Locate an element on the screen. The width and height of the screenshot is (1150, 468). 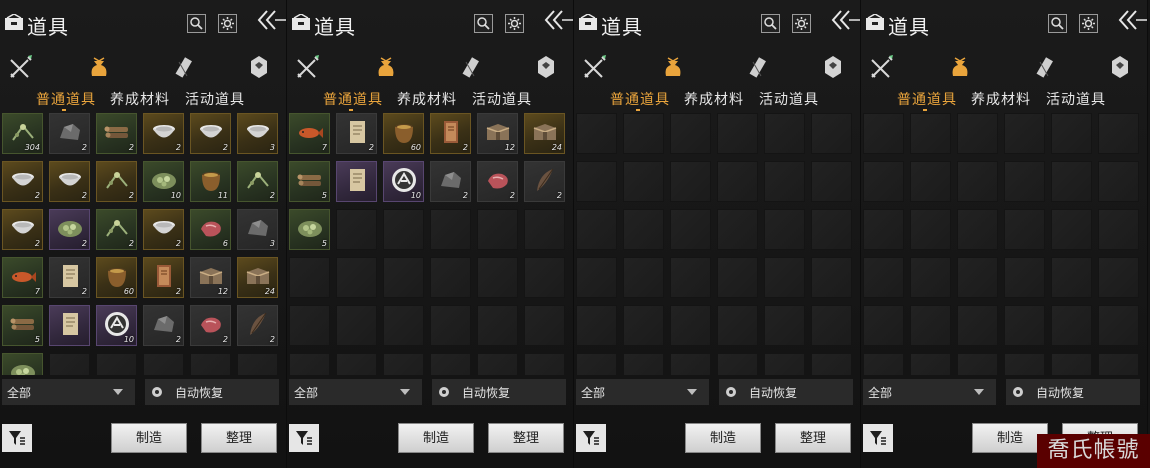
item-slot: 6 is located at coordinates (210, 229).